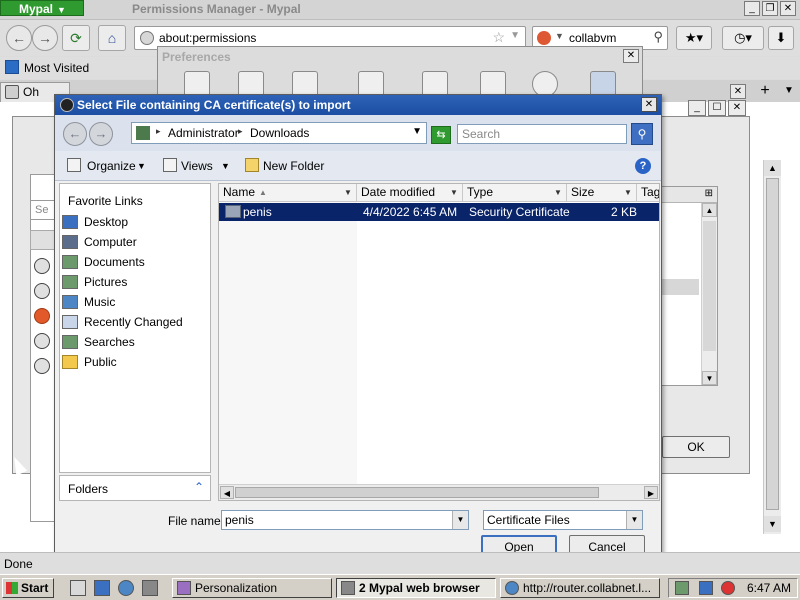 The width and height of the screenshot is (800, 600). I want to click on favorite-searches: Searches, so click(135, 342).